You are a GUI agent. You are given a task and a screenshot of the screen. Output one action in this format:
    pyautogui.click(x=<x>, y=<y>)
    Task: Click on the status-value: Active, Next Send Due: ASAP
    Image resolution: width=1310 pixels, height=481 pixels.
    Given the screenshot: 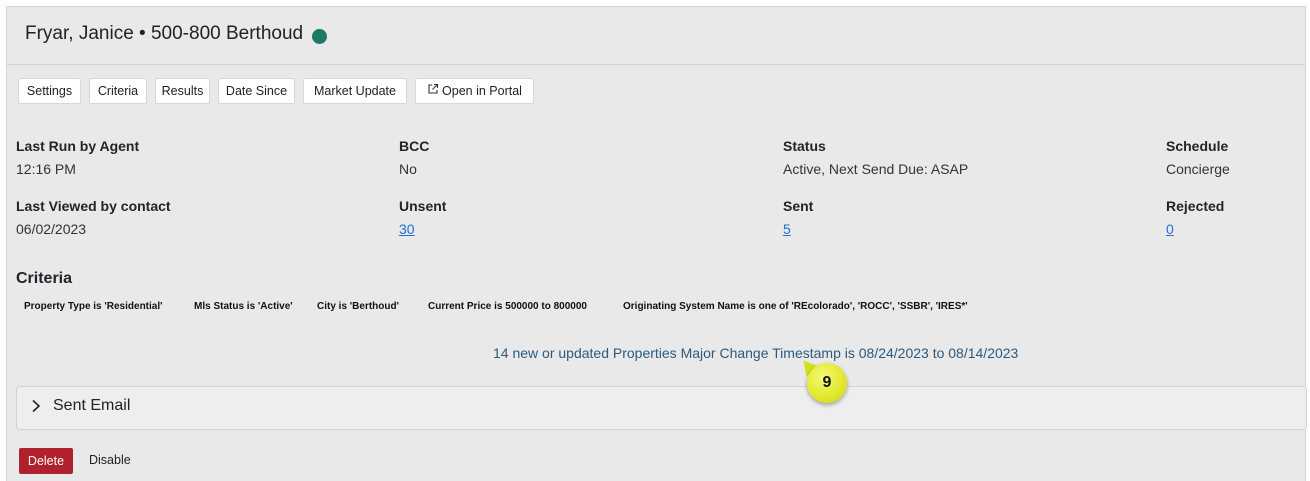 What is the action you would take?
    pyautogui.click(x=876, y=169)
    